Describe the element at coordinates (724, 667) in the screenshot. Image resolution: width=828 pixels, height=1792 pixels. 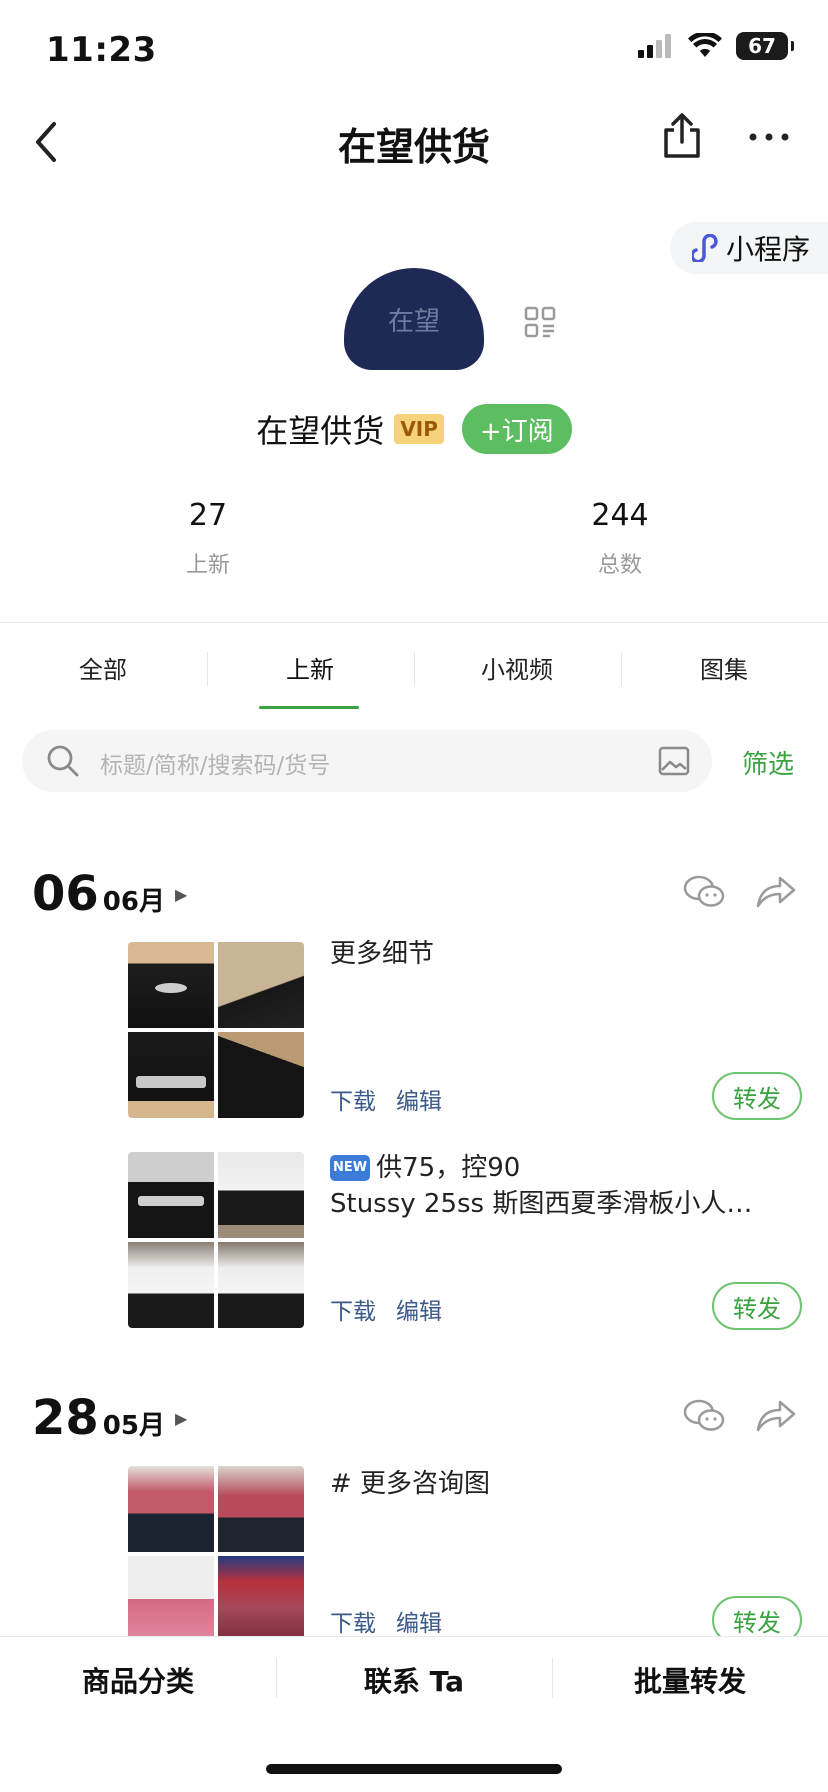
I see `tab-albums: 图集` at that location.